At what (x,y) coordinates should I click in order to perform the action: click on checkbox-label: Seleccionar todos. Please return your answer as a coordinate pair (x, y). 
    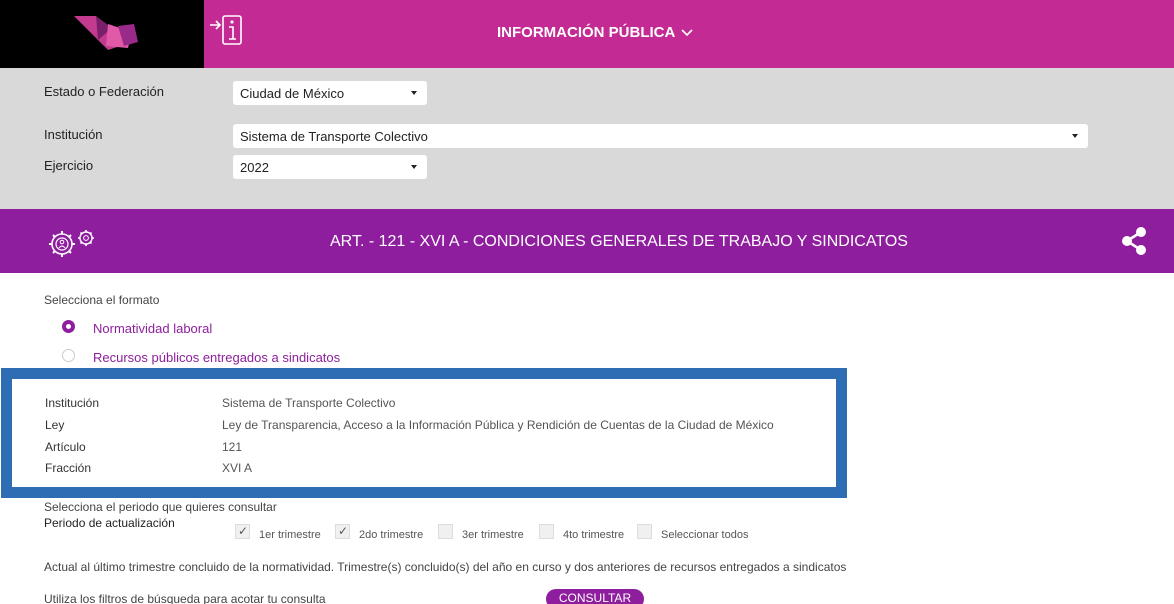
    Looking at the image, I should click on (705, 535).